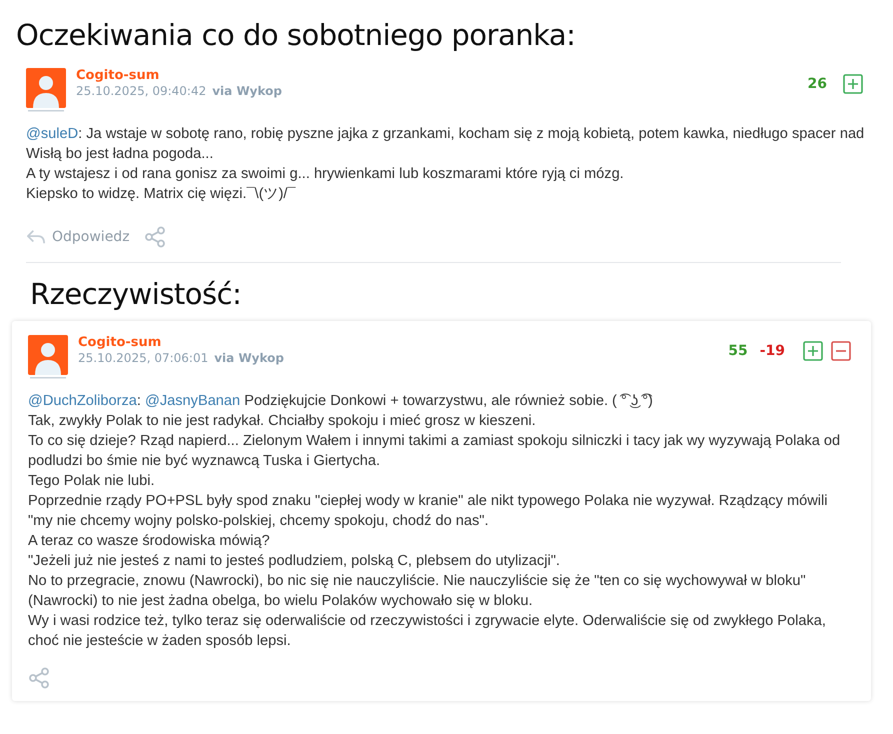 The height and width of the screenshot is (734, 893). I want to click on comment-text: "Jeżeli już nie jesteś z nami to jesteś podludziem, polską C, plebsem do utylizacji"., so click(294, 561).